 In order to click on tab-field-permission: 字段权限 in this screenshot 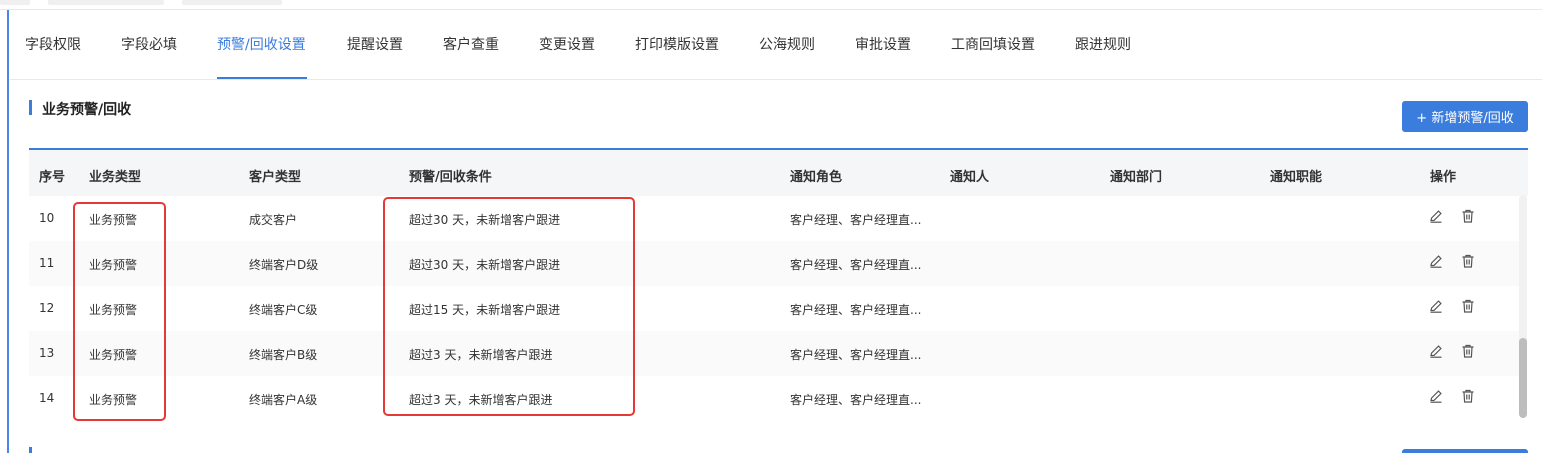, I will do `click(53, 44)`.